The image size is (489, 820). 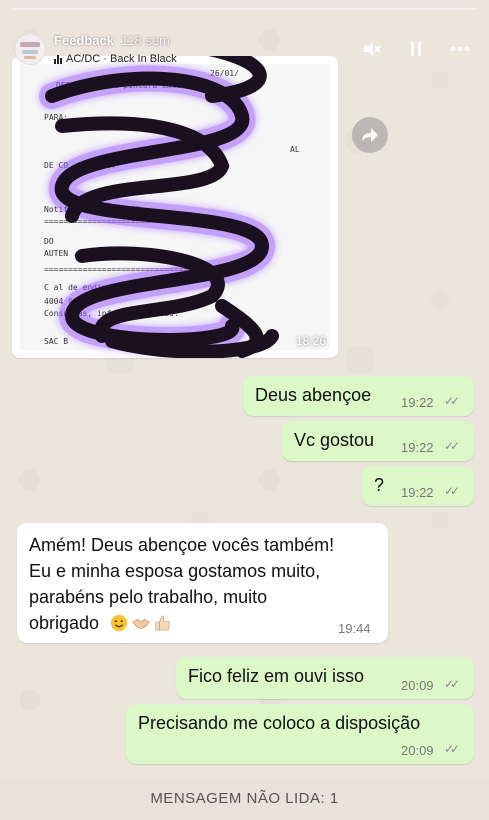 I want to click on outgoing-message: Fico feliz em ouvi isso 20:09 ✓✓, so click(x=325, y=678).